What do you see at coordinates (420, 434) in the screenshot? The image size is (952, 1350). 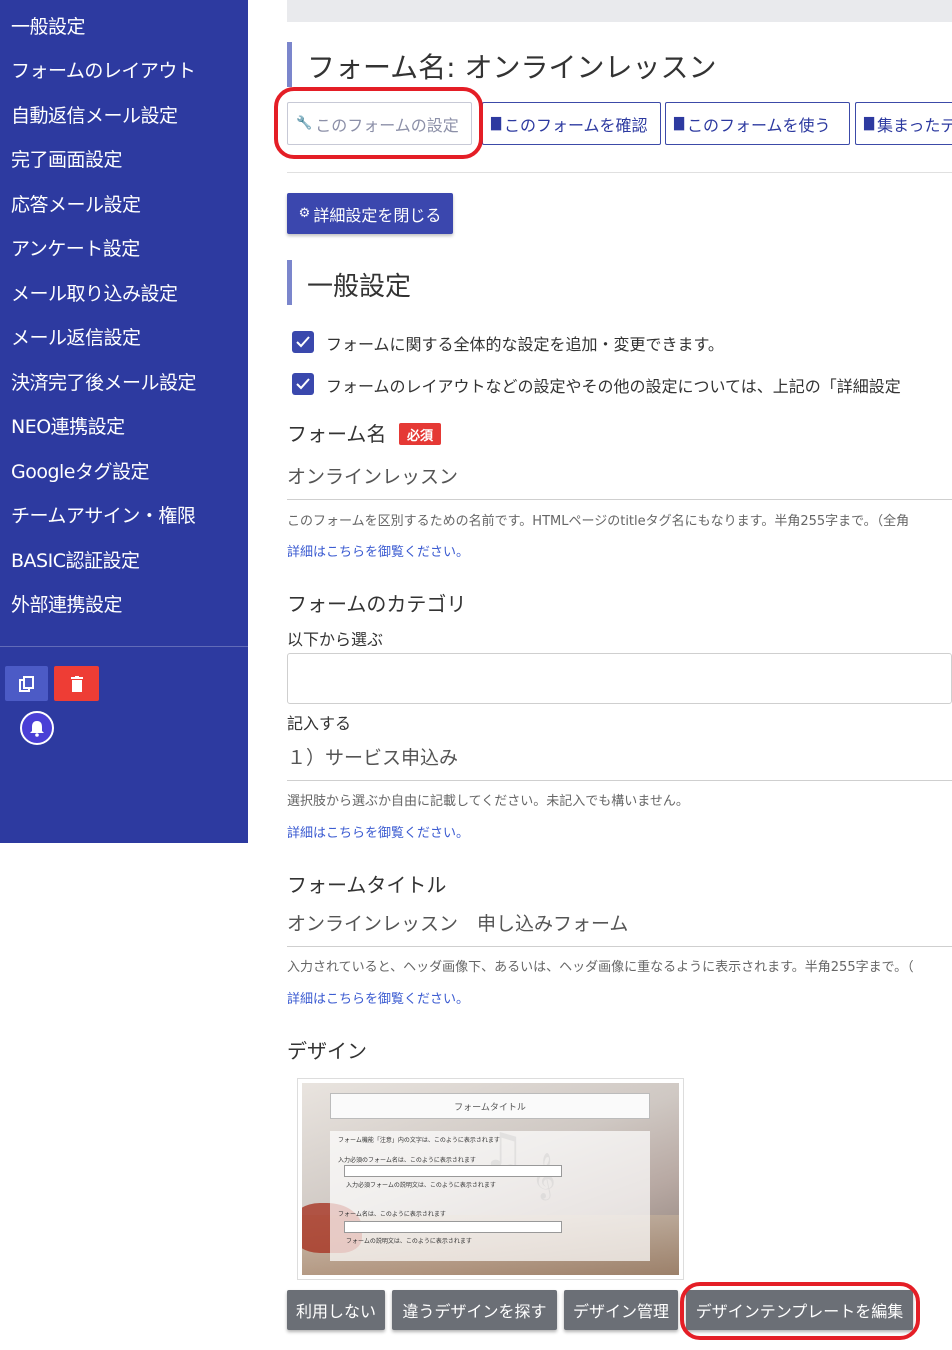 I see `required-badge: 必須` at bounding box center [420, 434].